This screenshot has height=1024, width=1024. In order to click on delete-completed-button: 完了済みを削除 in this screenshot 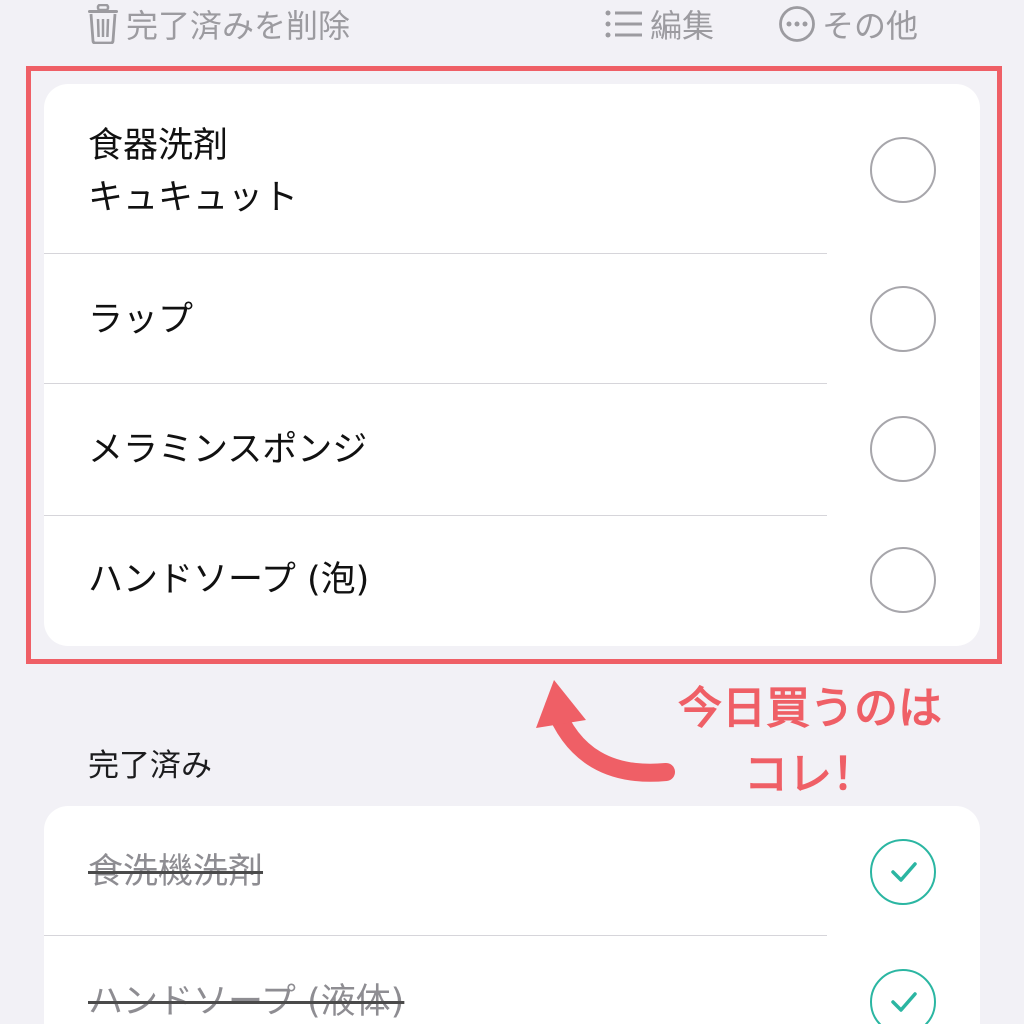, I will do `click(218, 24)`.